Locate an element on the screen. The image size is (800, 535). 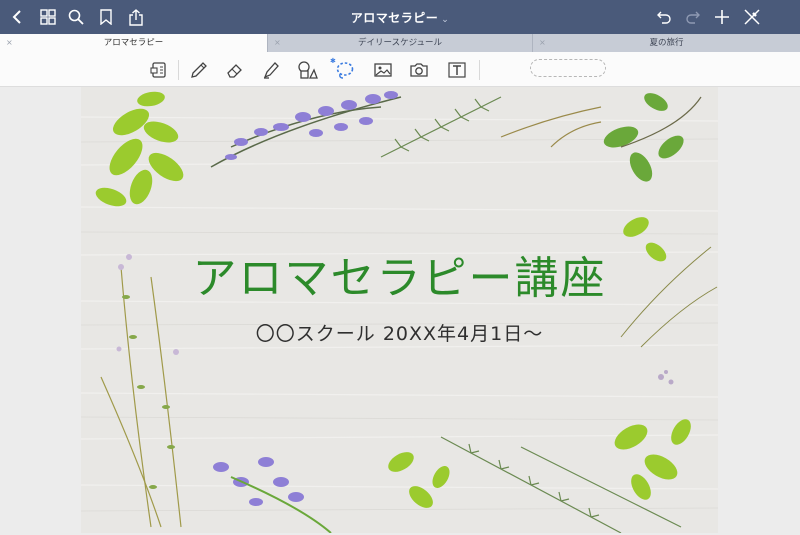
tab-label: 夏の旅行 is located at coordinates (666, 43).